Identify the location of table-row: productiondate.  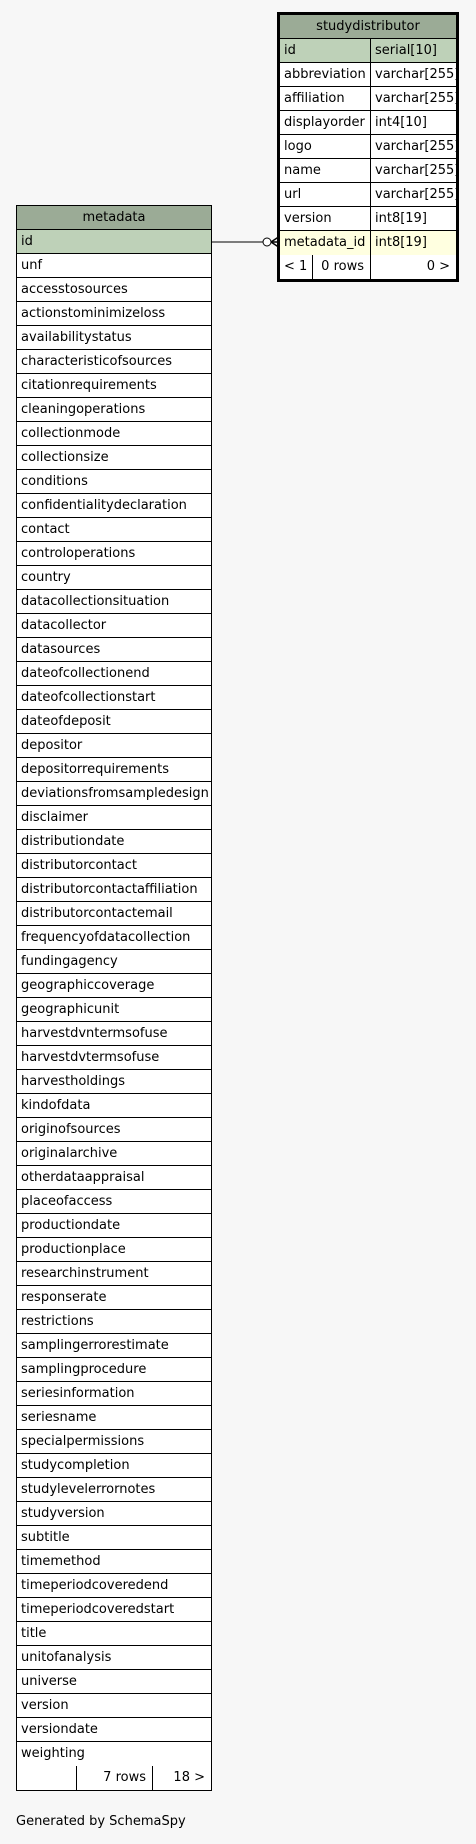
(114, 1226).